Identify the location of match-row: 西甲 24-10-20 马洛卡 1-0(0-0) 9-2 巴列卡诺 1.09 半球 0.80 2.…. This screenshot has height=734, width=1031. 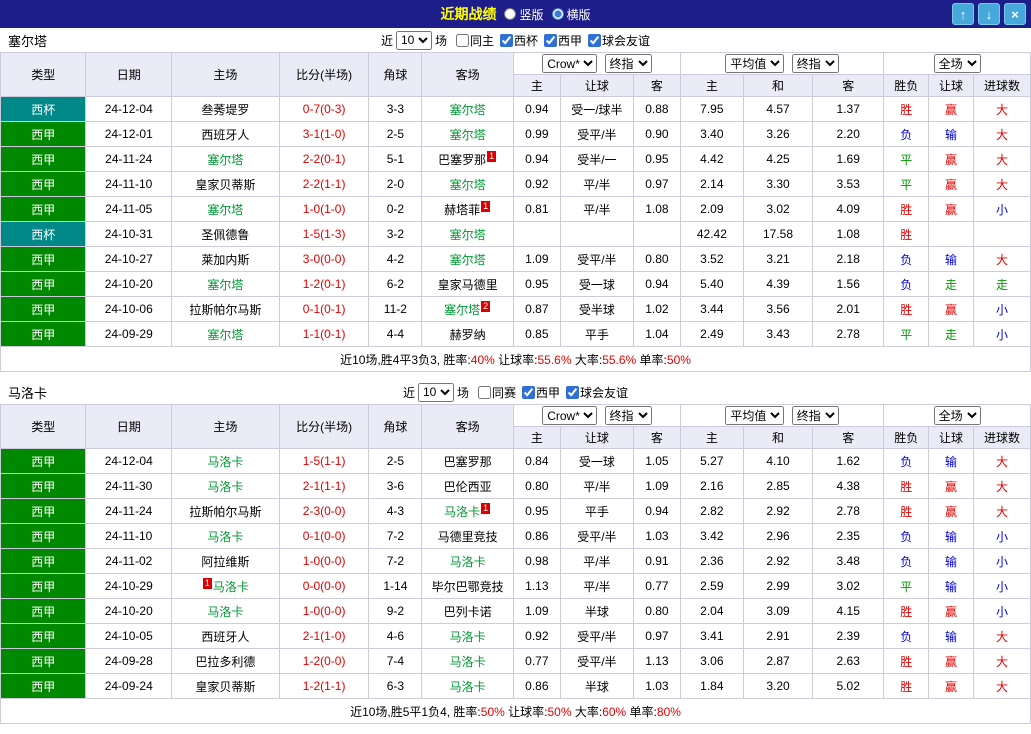
(515, 611).